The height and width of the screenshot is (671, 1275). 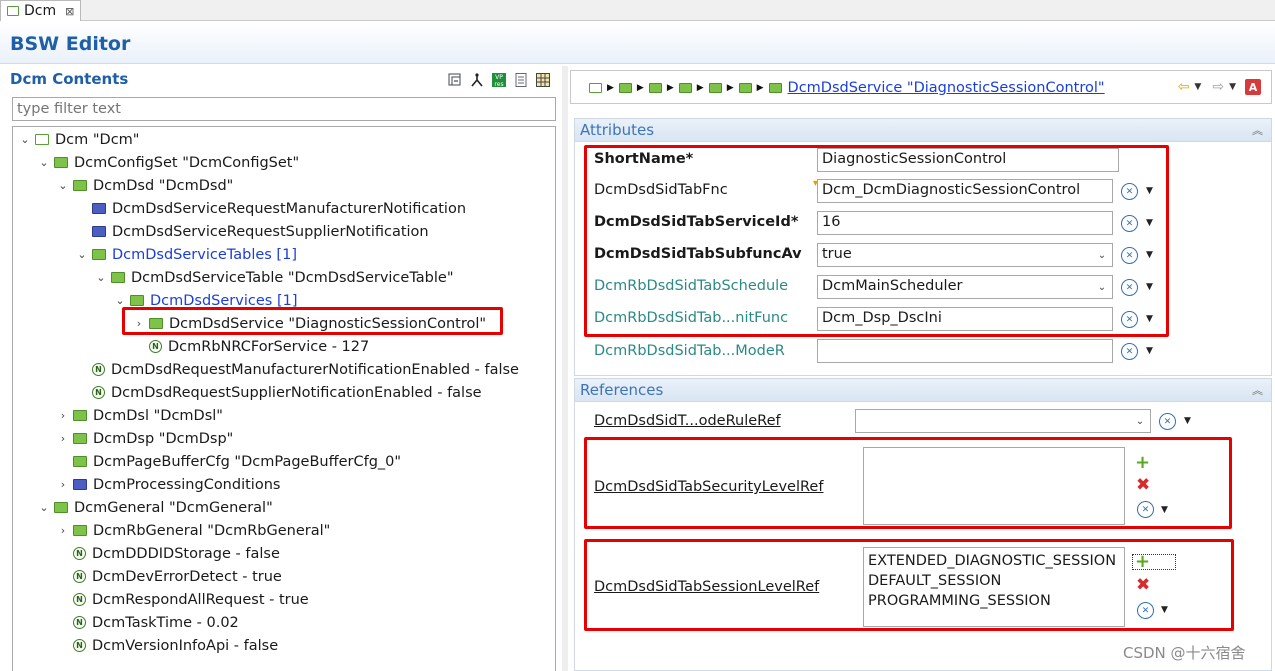 I want to click on references-header: References ︽, so click(x=923, y=390).